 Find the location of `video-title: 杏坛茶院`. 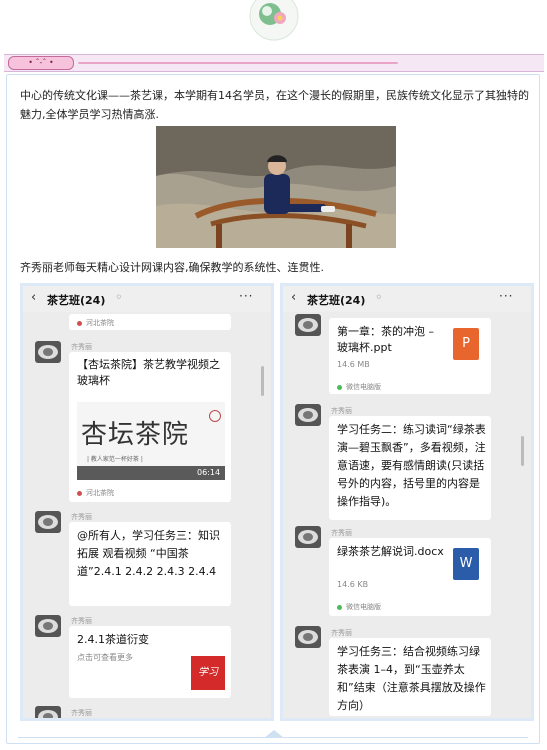

video-title: 杏坛茶院 is located at coordinates (135, 435).